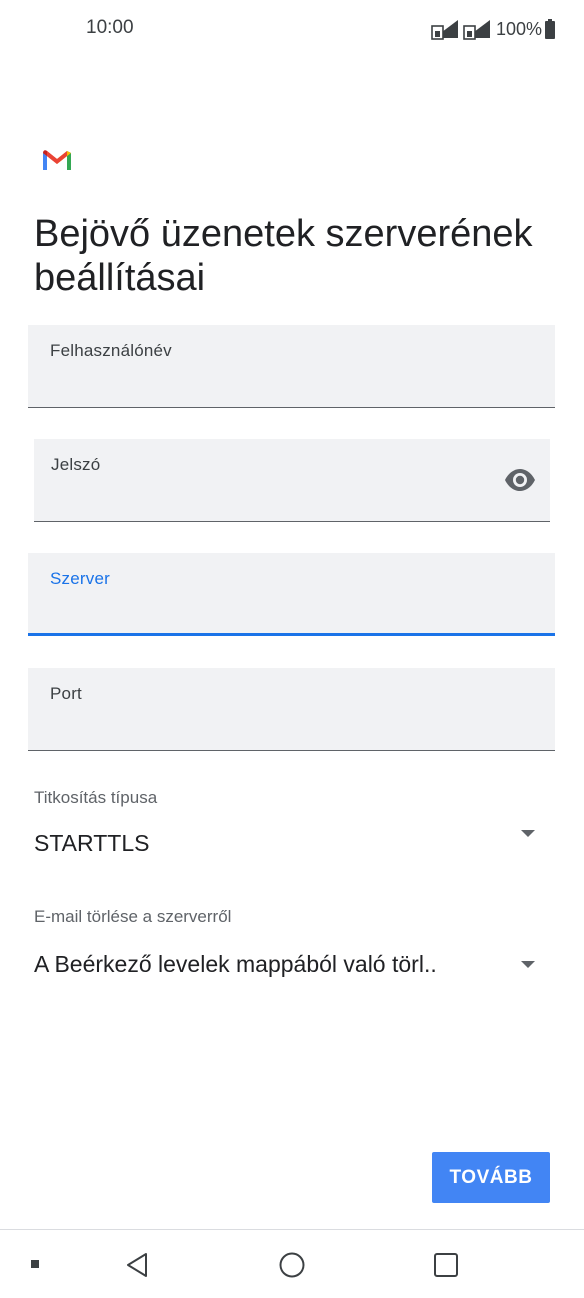 The height and width of the screenshot is (1298, 584). Describe the element at coordinates (291, 709) in the screenshot. I see `port-field: Port` at that location.